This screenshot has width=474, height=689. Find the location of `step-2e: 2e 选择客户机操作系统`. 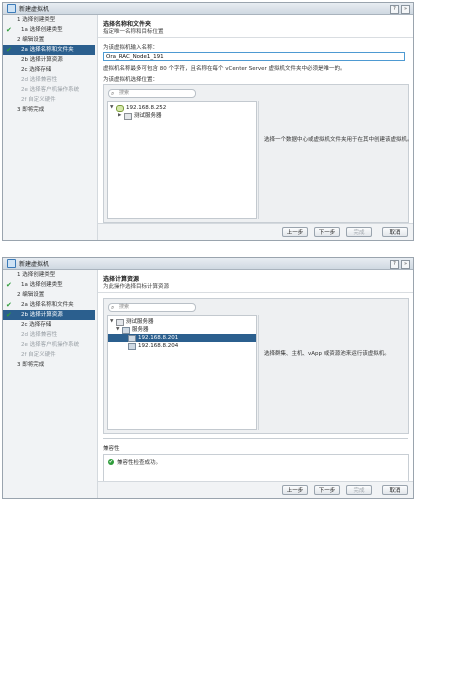

step-2e: 2e 选择客户机操作系统 is located at coordinates (50, 345).